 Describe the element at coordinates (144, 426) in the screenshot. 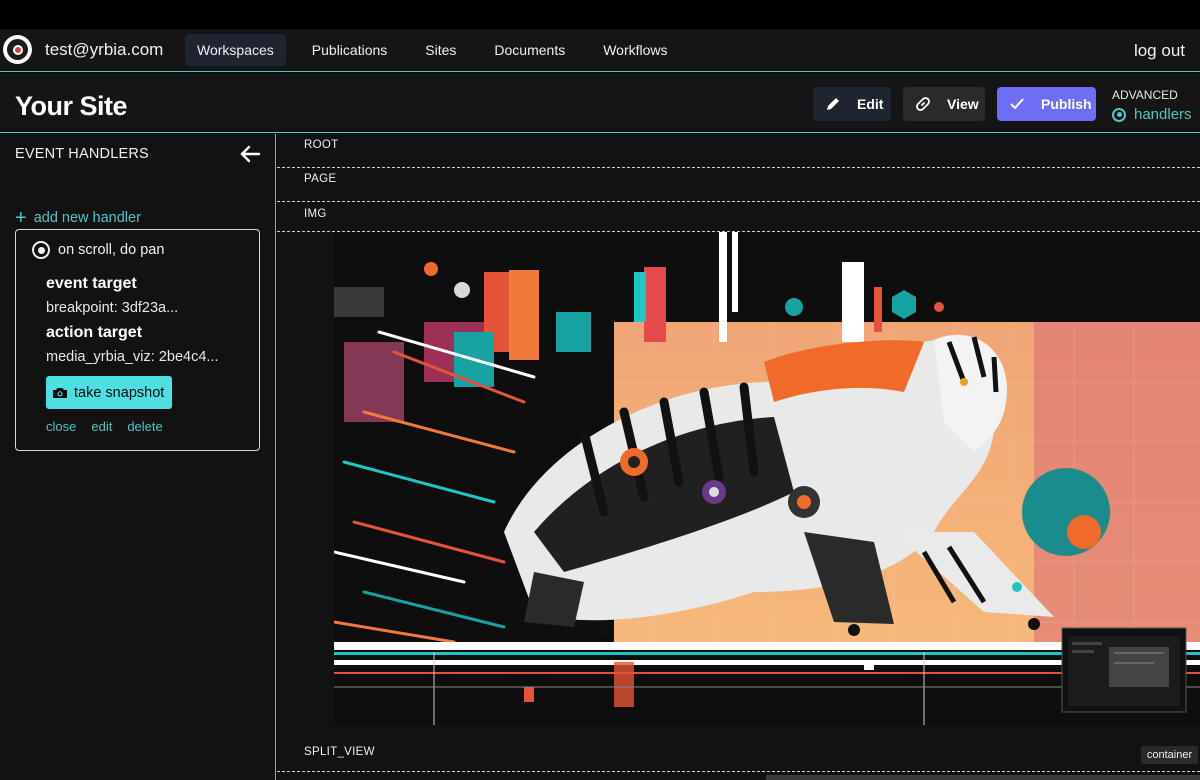

I see `delete-link: delete` at that location.